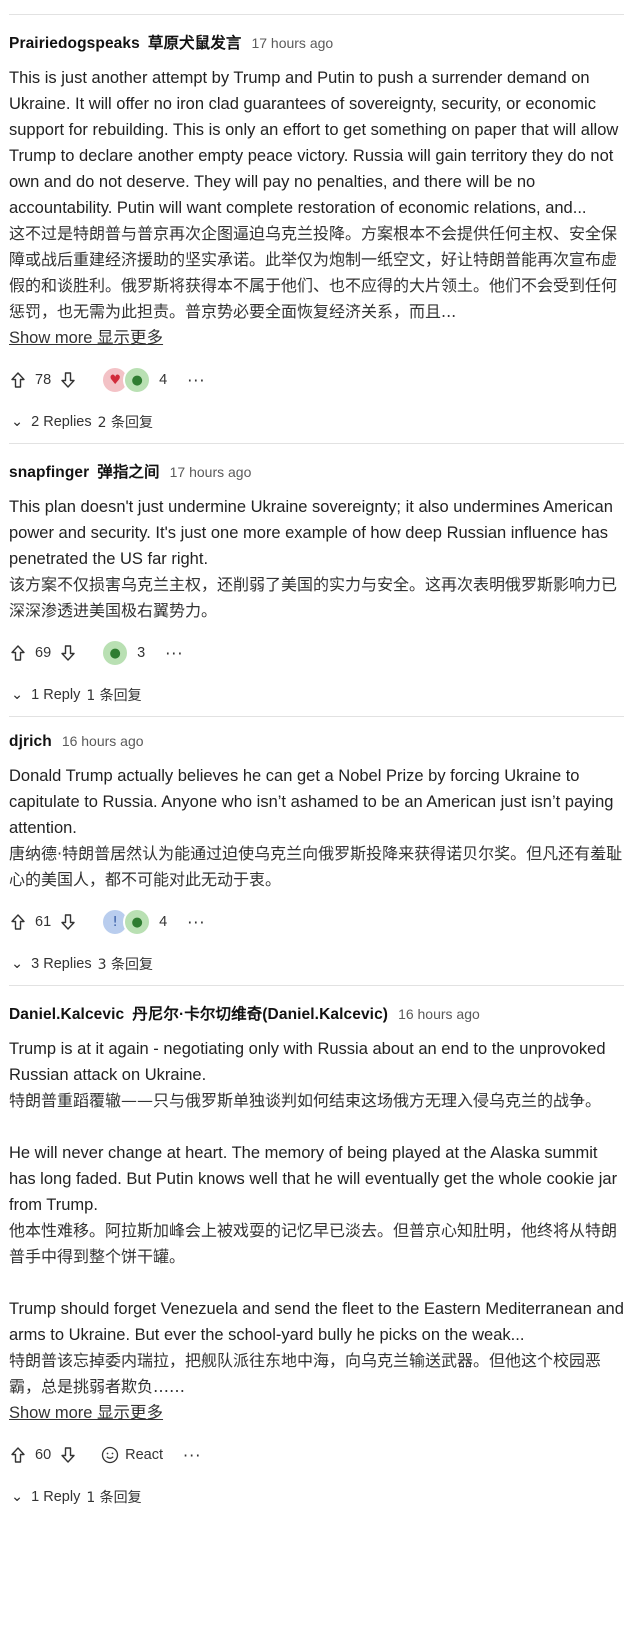  I want to click on author-name-zh: 丹尼尔·卡尔切维奇(Daniel.Kalcevic), so click(260, 1014).